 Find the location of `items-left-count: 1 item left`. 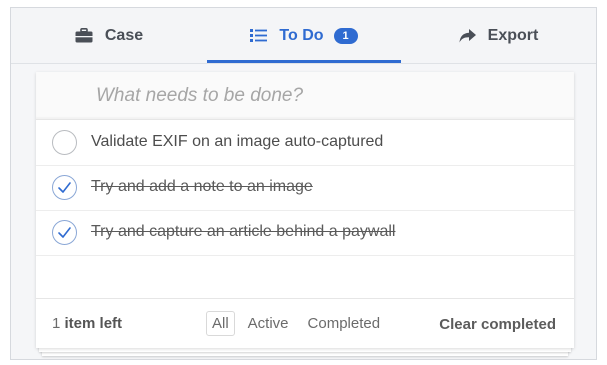

items-left-count: 1 item left is located at coordinates (87, 323).